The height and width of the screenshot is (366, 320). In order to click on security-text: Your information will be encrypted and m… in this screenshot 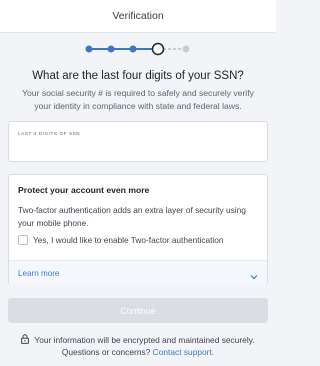, I will do `click(144, 340)`.